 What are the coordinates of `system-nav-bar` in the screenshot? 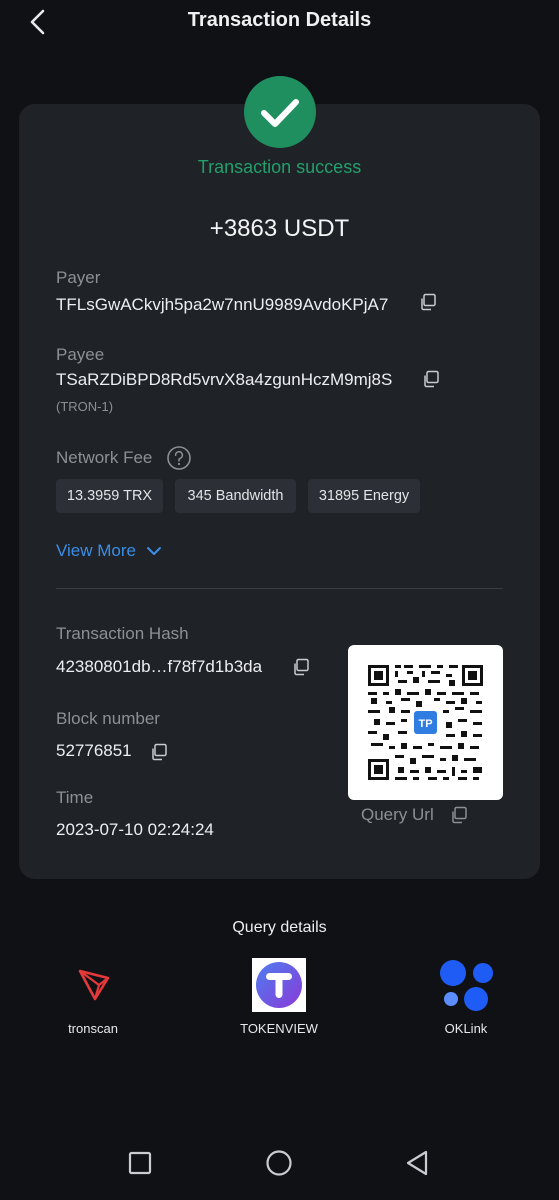 It's located at (279, 1162).